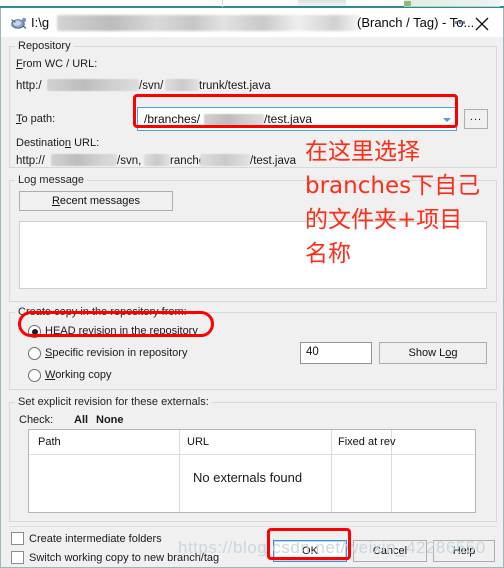  What do you see at coordinates (172, 119) in the screenshot?
I see `to-path-value: /branches/` at bounding box center [172, 119].